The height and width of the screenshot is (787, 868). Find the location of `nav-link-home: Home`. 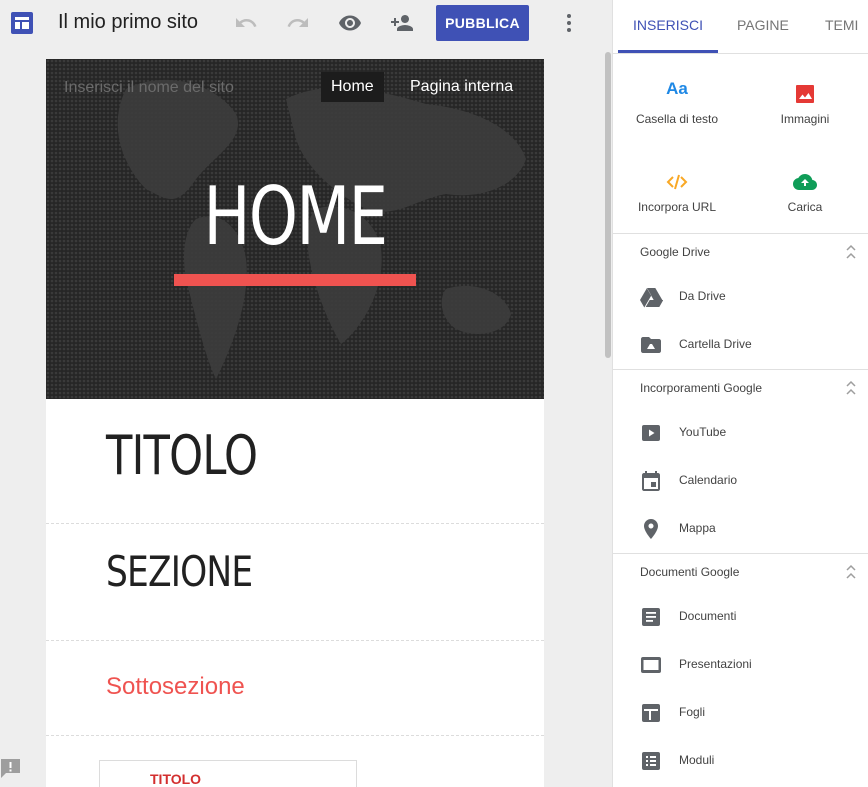

nav-link-home: Home is located at coordinates (352, 87).